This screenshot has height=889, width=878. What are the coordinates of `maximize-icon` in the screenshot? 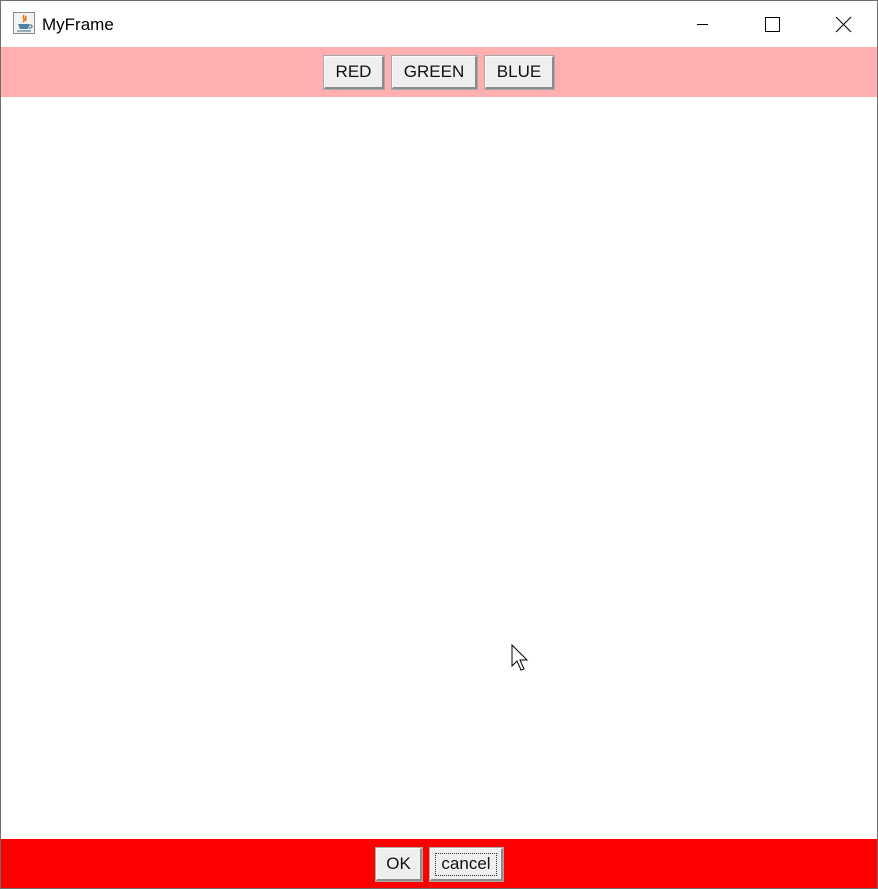 It's located at (772, 24).